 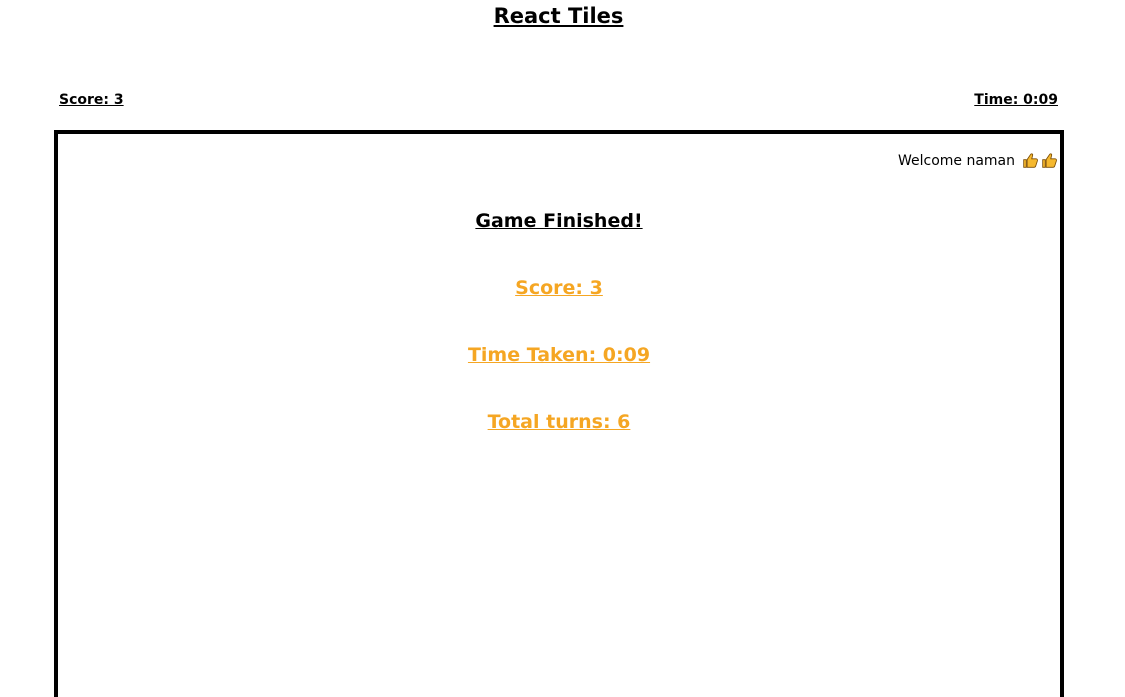 What do you see at coordinates (558, 16) in the screenshot?
I see `page-title: React Tiles` at bounding box center [558, 16].